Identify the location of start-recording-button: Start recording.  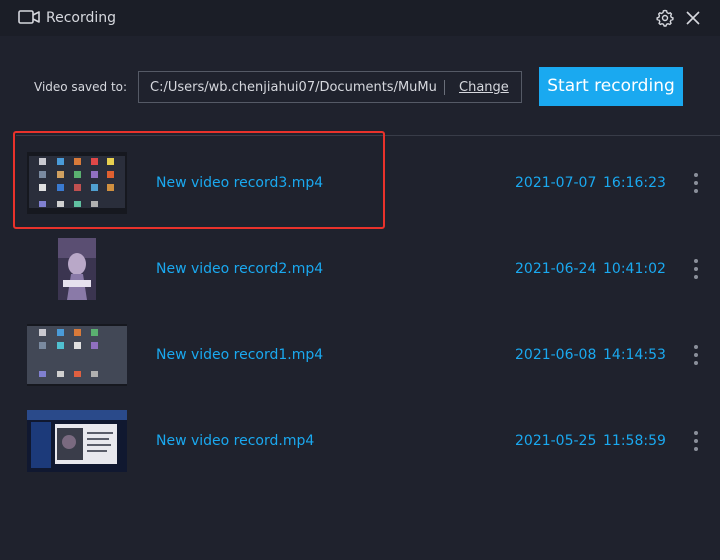
(611, 86).